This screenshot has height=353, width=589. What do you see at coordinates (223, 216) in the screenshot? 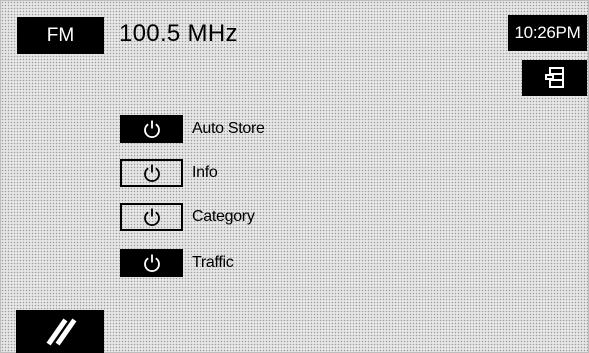
I see `option-label: Category` at bounding box center [223, 216].